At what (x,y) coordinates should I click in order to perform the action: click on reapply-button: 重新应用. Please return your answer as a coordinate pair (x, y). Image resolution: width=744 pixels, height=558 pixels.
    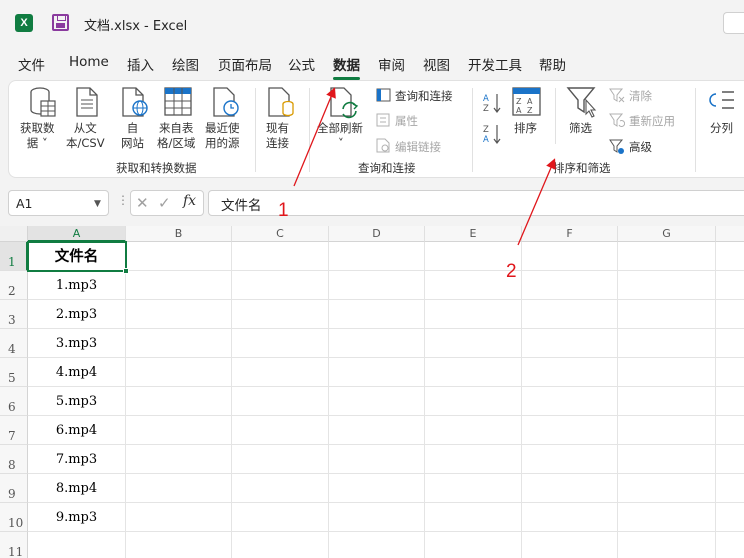
    Looking at the image, I should click on (652, 121).